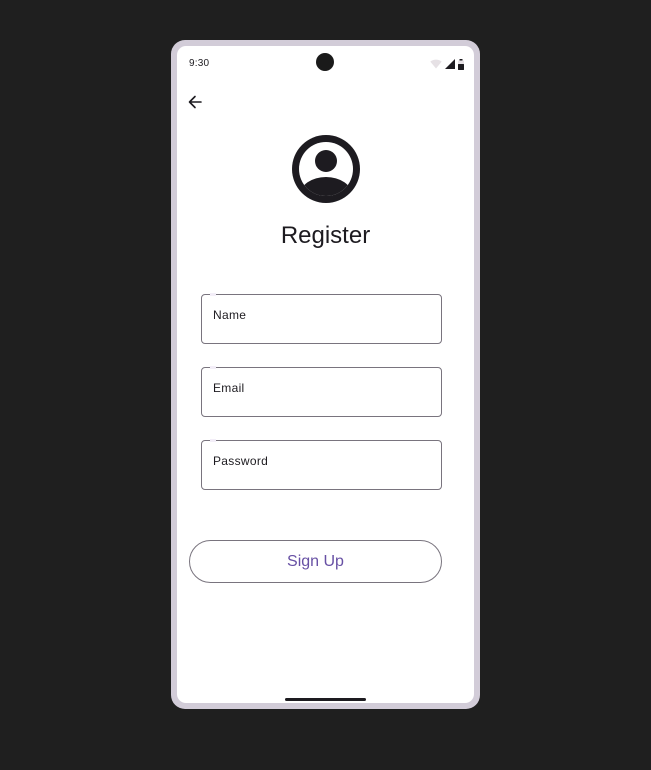  What do you see at coordinates (325, 699) in the screenshot?
I see `home-indicator` at bounding box center [325, 699].